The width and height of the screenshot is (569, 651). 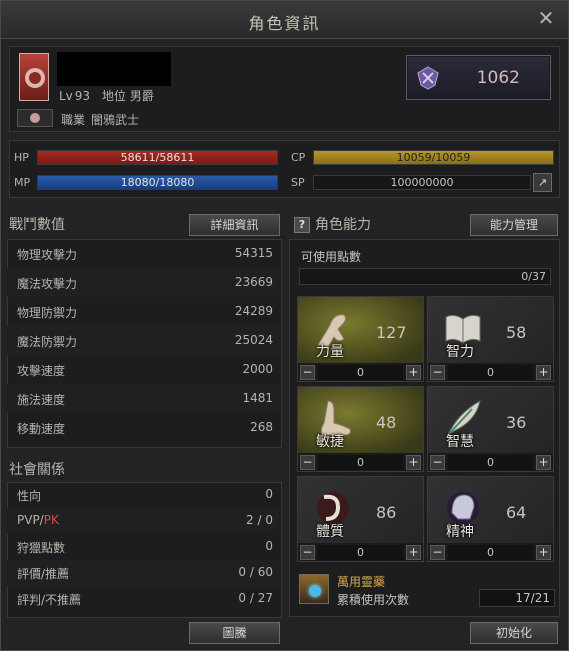 I want to click on social-value: 2 / 0, so click(x=259, y=520).